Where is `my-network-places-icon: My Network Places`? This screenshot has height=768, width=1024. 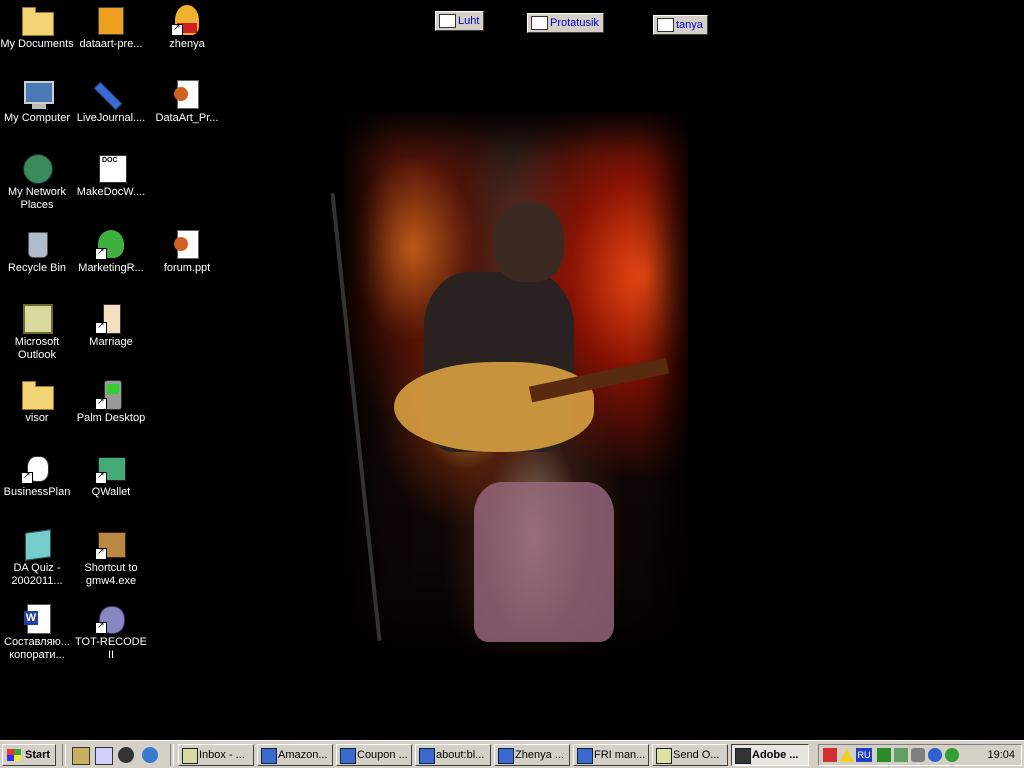
my-network-places-icon: My Network Places is located at coordinates (37, 182).